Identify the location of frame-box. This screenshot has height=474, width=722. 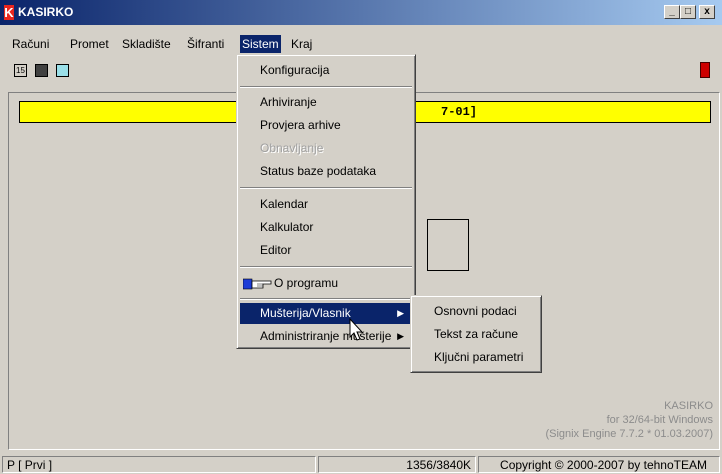
(448, 245).